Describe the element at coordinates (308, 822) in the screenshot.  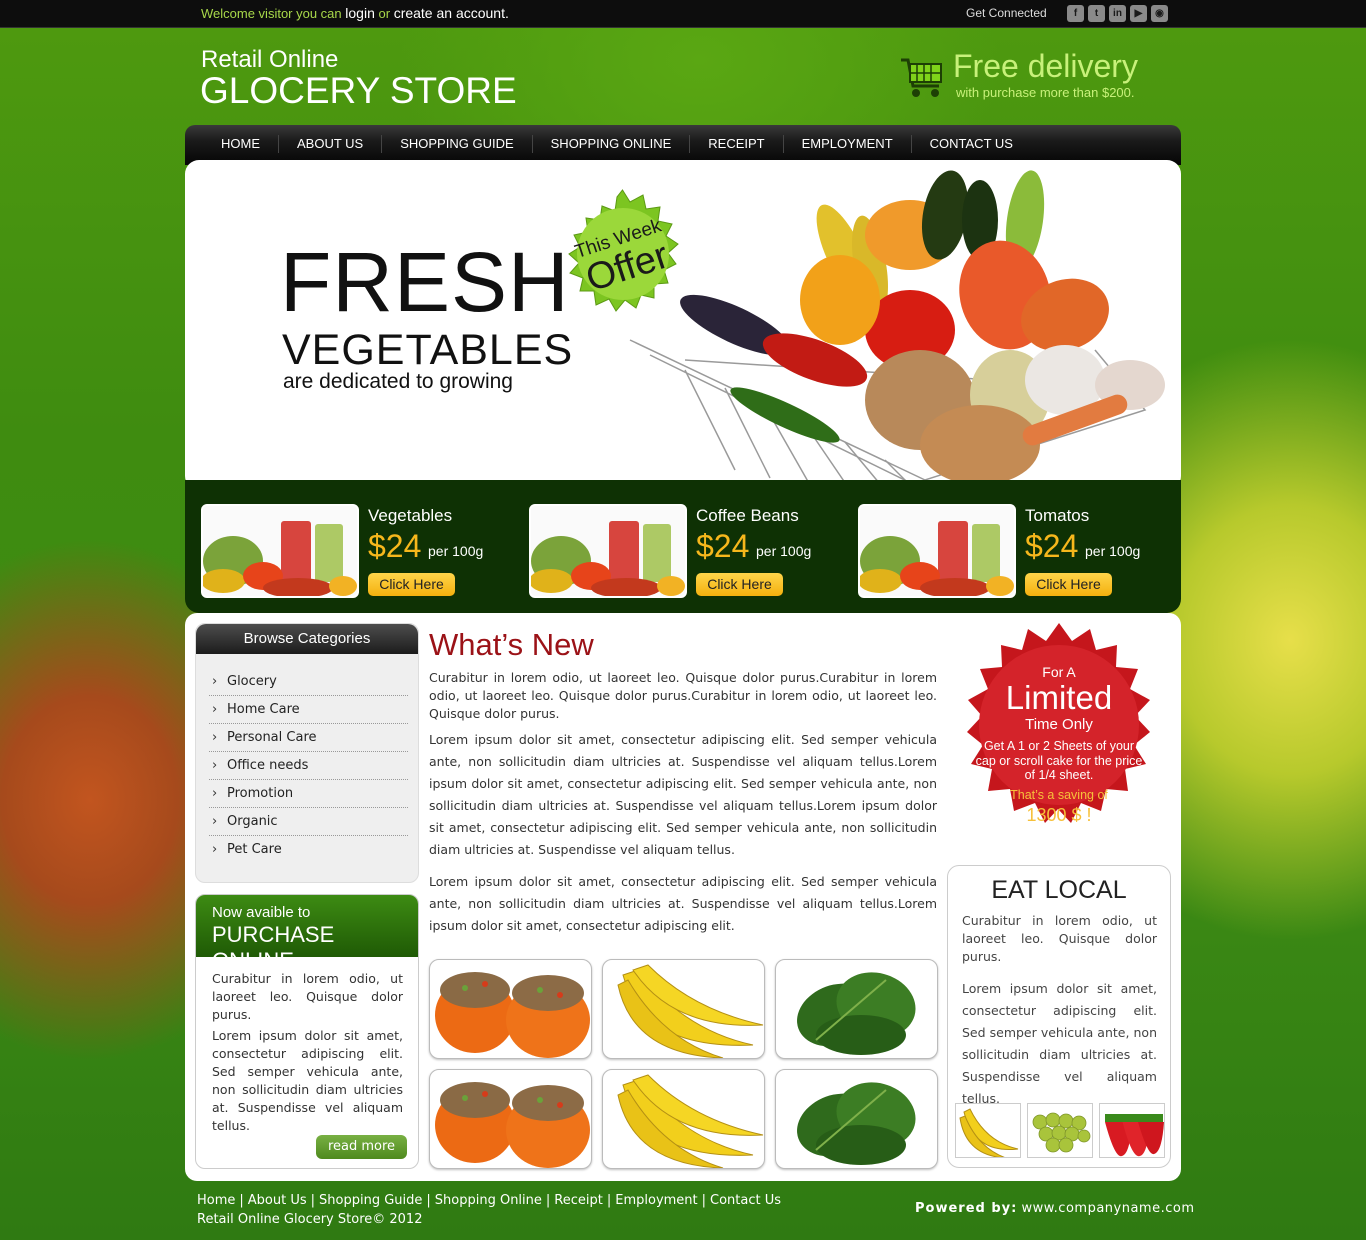
I see `category-organic: › Organic` at that location.